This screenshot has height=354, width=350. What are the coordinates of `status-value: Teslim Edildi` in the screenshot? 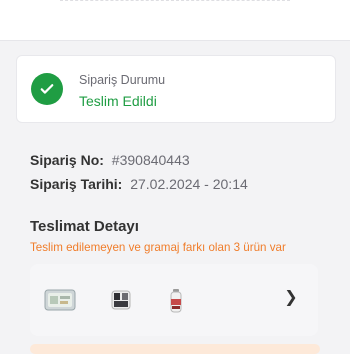 It's located at (118, 101).